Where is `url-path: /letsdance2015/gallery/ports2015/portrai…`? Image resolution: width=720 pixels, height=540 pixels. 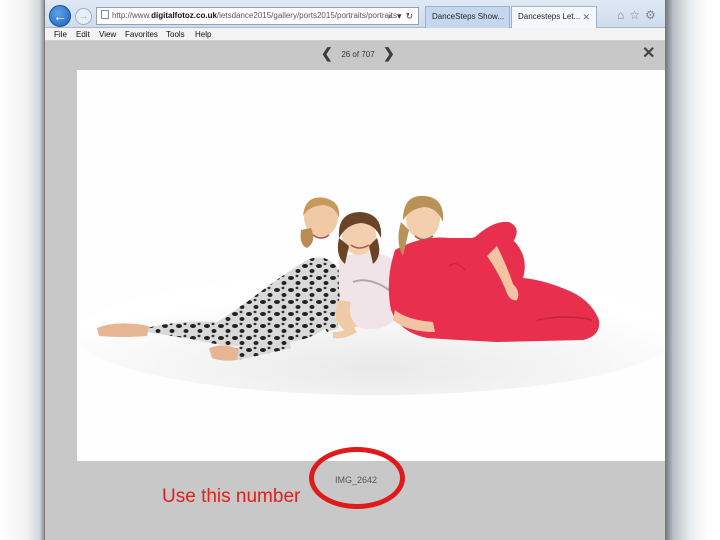
url-path: /letsdance2015/gallery/ports2015/portrai… is located at coordinates (307, 15).